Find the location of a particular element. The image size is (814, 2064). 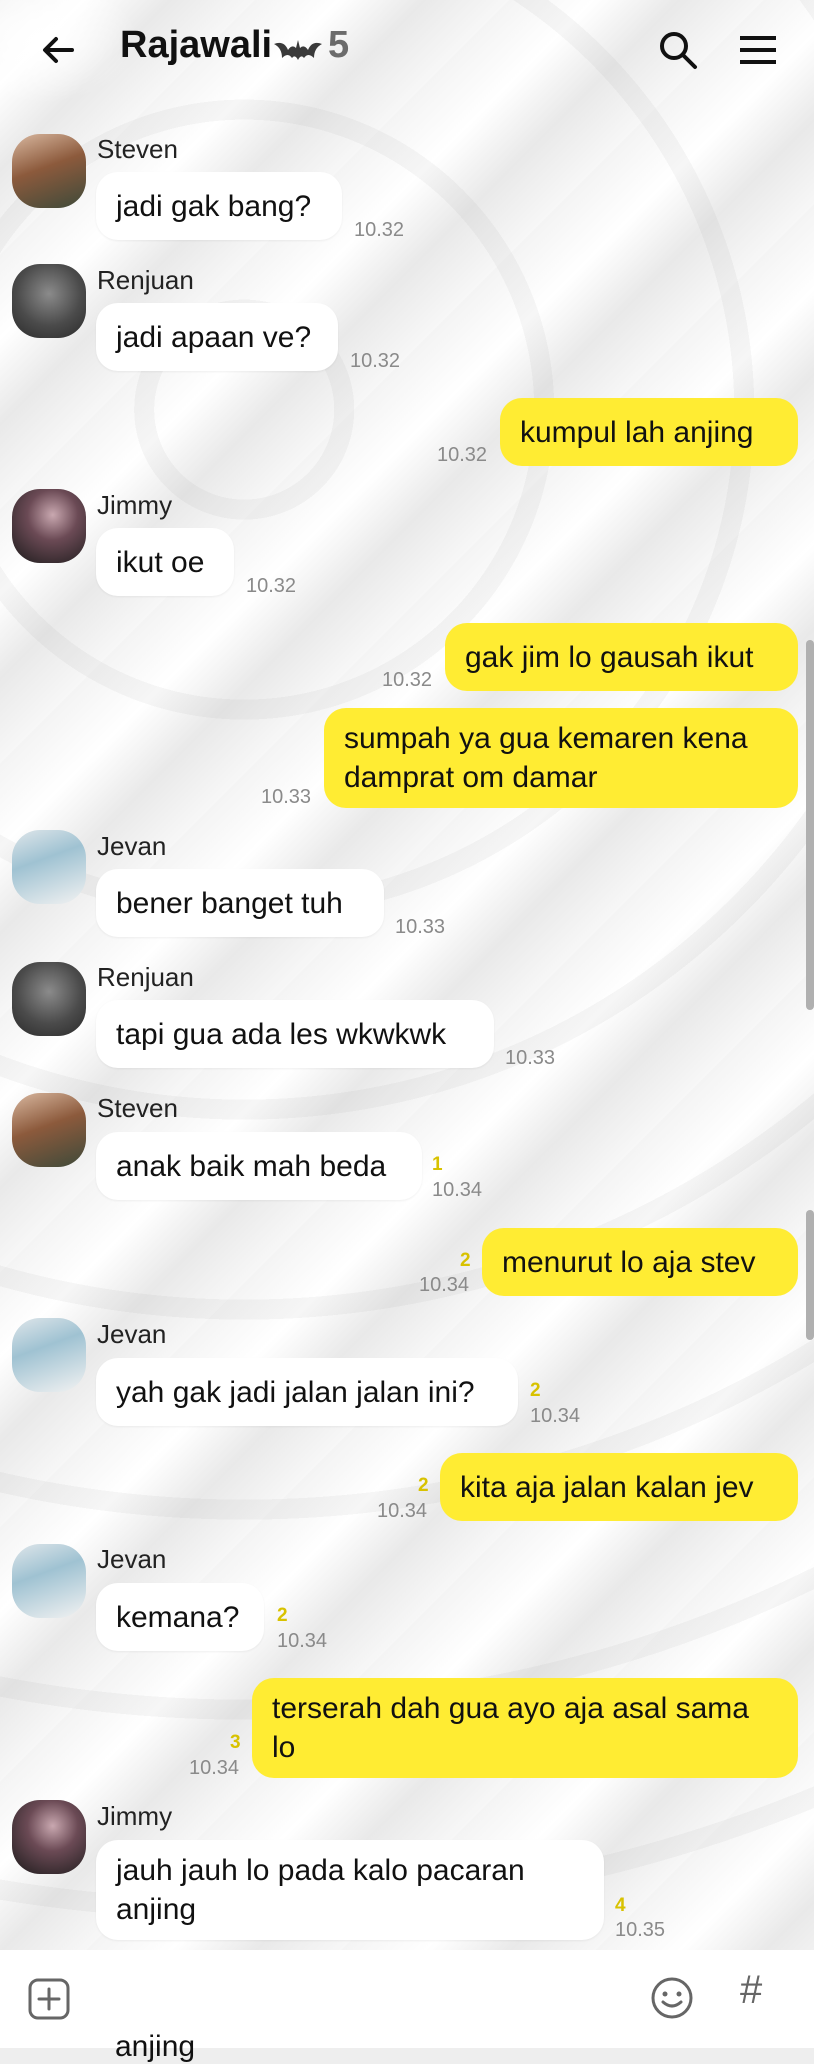

search-icon is located at coordinates (678, 50).